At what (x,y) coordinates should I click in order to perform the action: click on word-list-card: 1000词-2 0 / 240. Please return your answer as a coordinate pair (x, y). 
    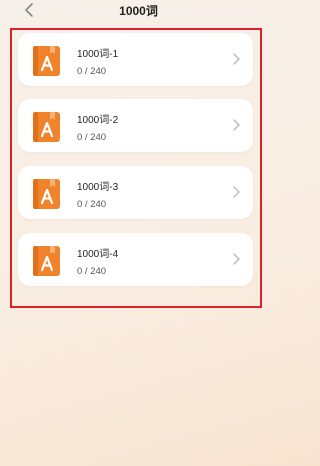
    Looking at the image, I should click on (135, 125).